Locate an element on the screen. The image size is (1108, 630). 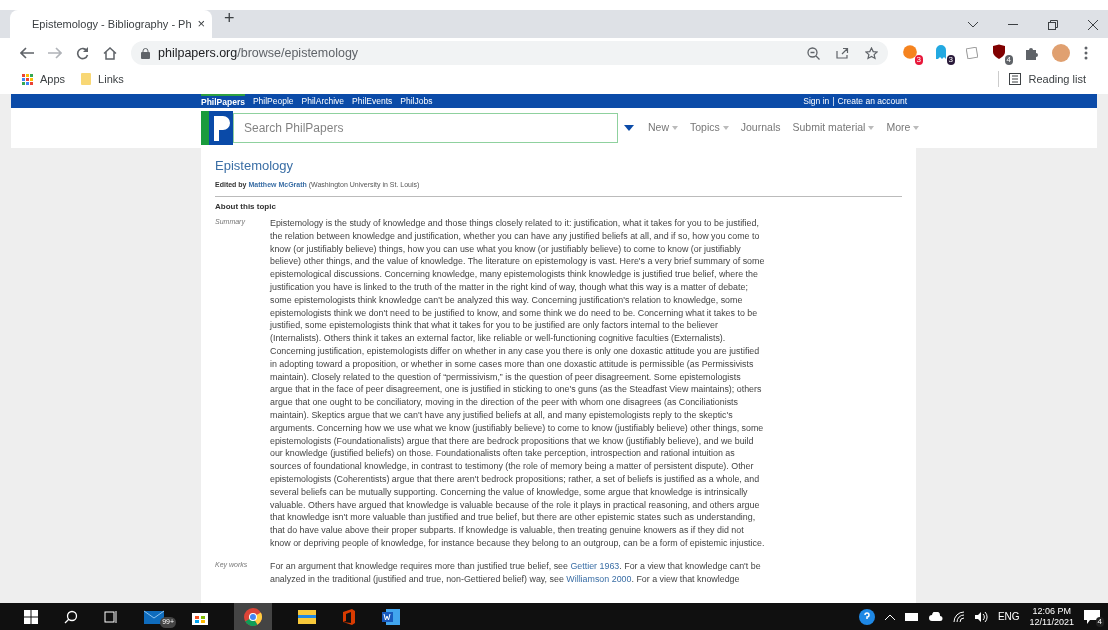
more-icon is located at coordinates (1086, 53).